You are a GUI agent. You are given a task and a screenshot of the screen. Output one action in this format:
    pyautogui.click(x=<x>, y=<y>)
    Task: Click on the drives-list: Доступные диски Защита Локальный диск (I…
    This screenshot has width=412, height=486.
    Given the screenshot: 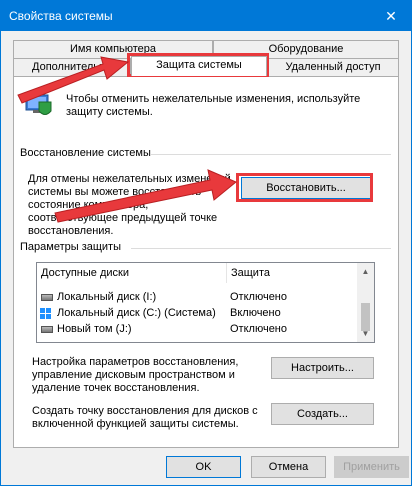 What is the action you would take?
    pyautogui.click(x=205, y=302)
    